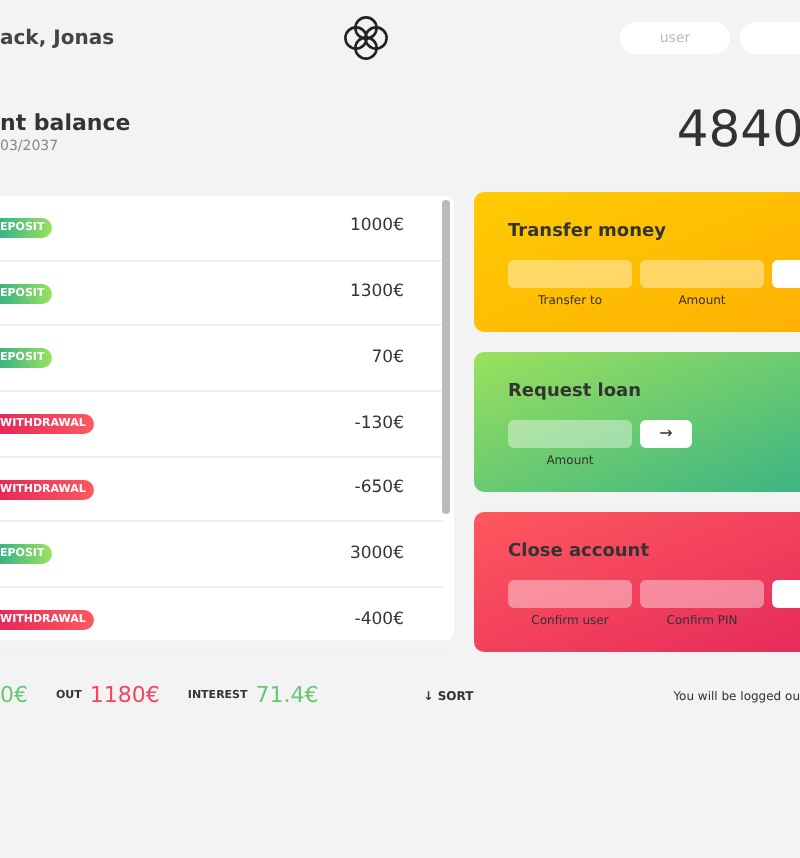  Describe the element at coordinates (387, 358) in the screenshot. I see `movement-amount: 70€` at that location.